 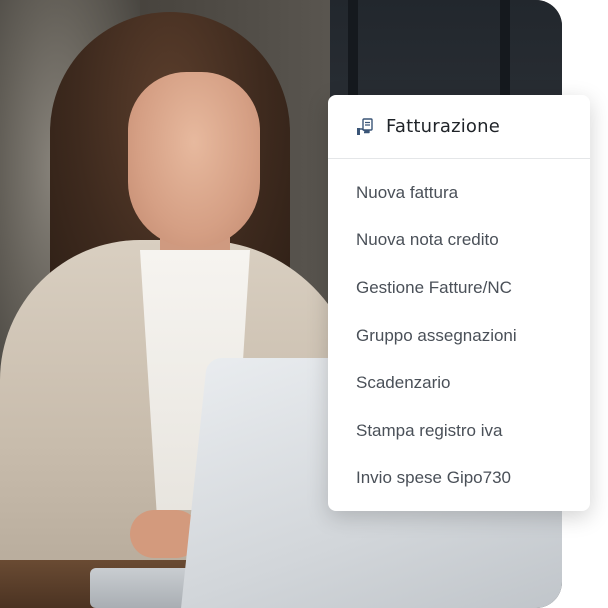 What do you see at coordinates (459, 431) in the screenshot?
I see `menu-item-stampa-registro-iva: Stampa registro iva` at bounding box center [459, 431].